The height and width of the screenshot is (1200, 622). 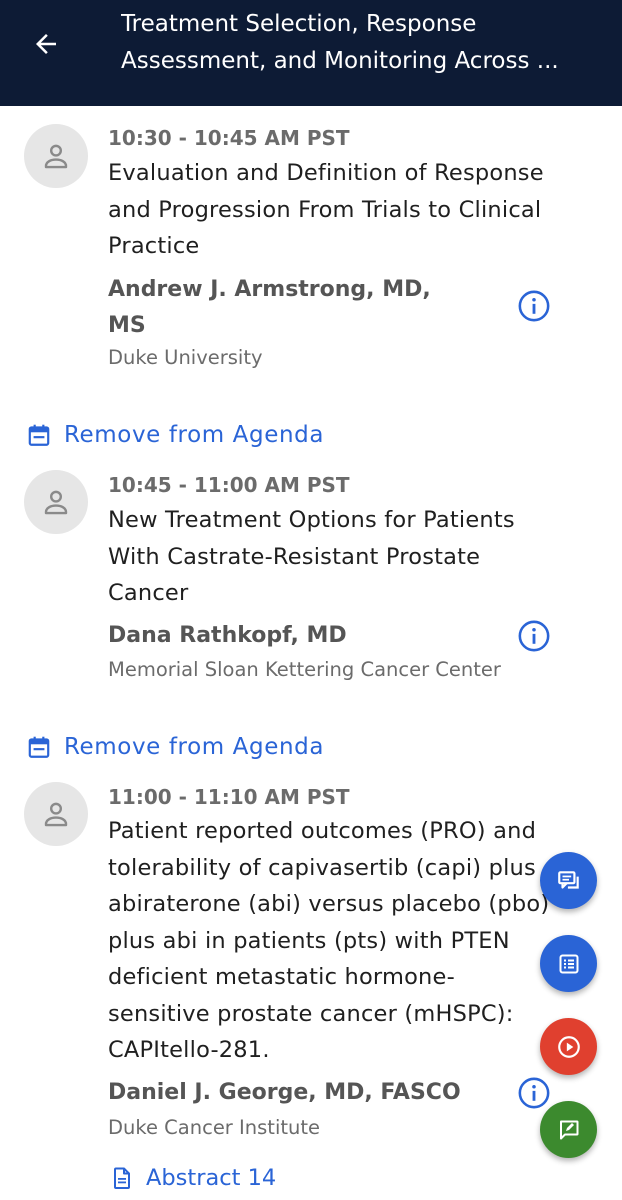 I want to click on speaker-name: Andrew J. Armstrong, MD, MS, so click(x=269, y=308).